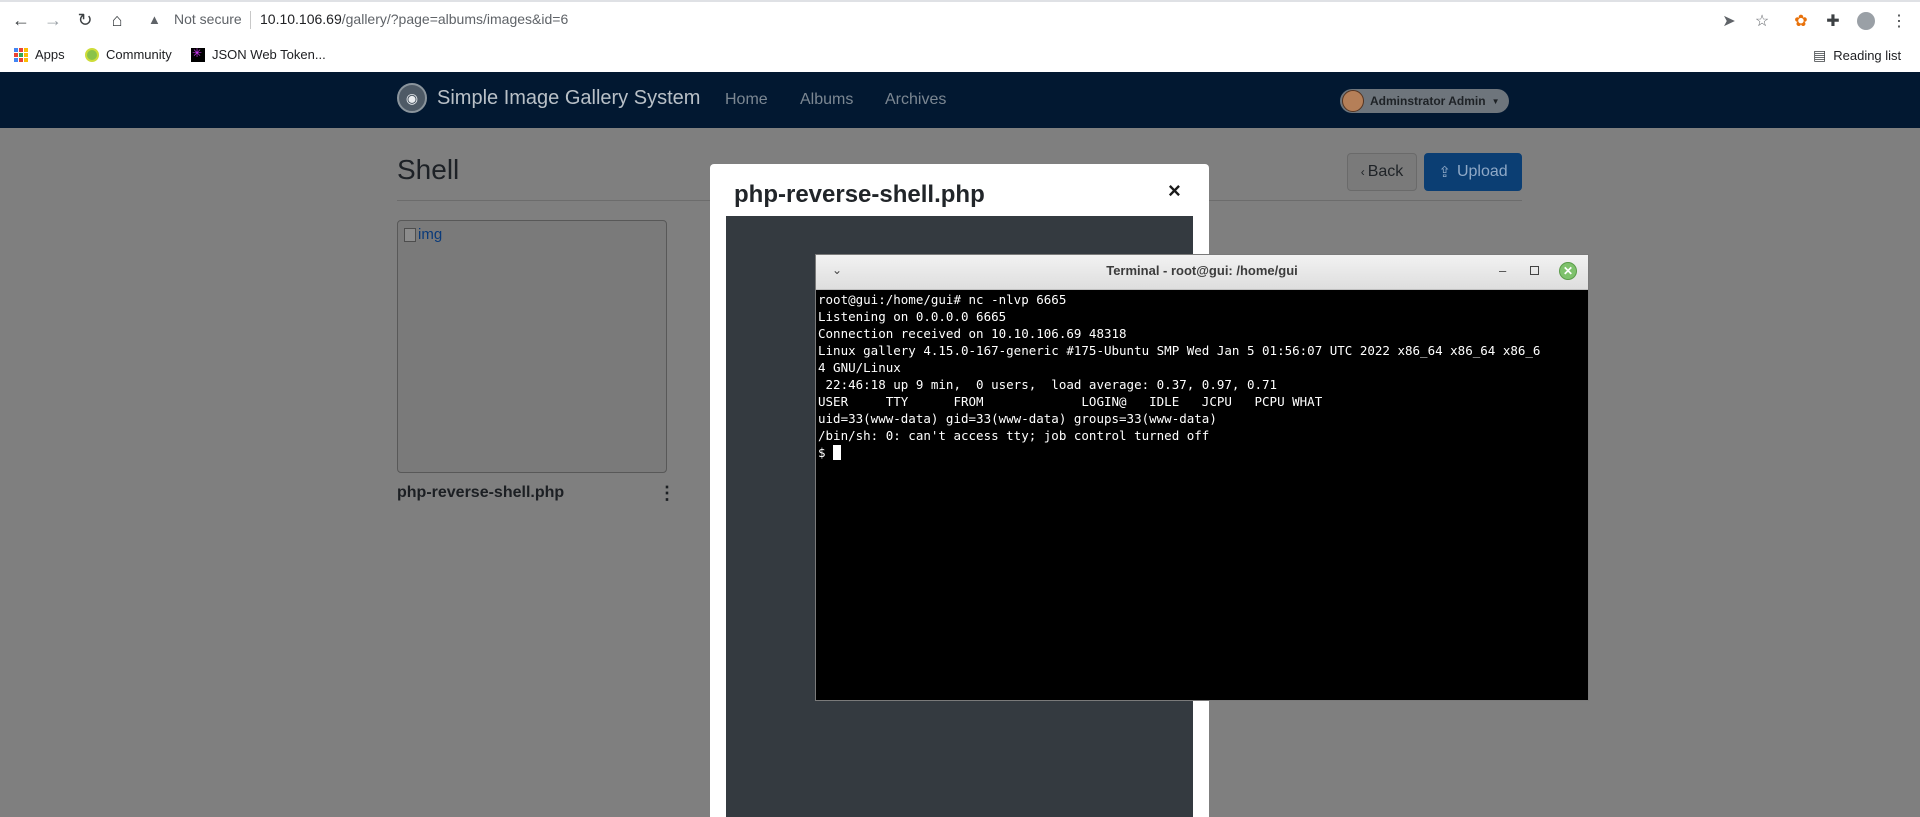  Describe the element at coordinates (21, 54) in the screenshot. I see `apps-grid-icon` at that location.